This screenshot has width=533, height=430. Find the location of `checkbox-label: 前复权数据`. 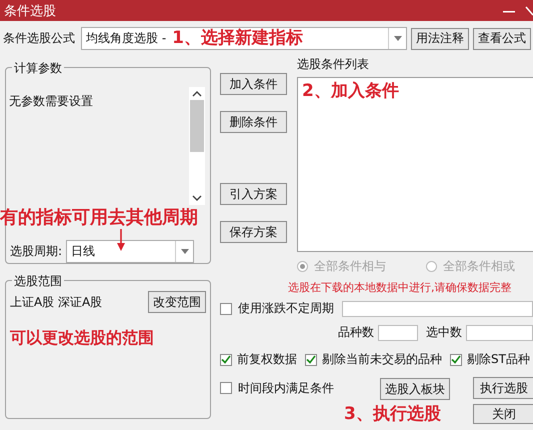

checkbox-label: 前复权数据 is located at coordinates (267, 359).